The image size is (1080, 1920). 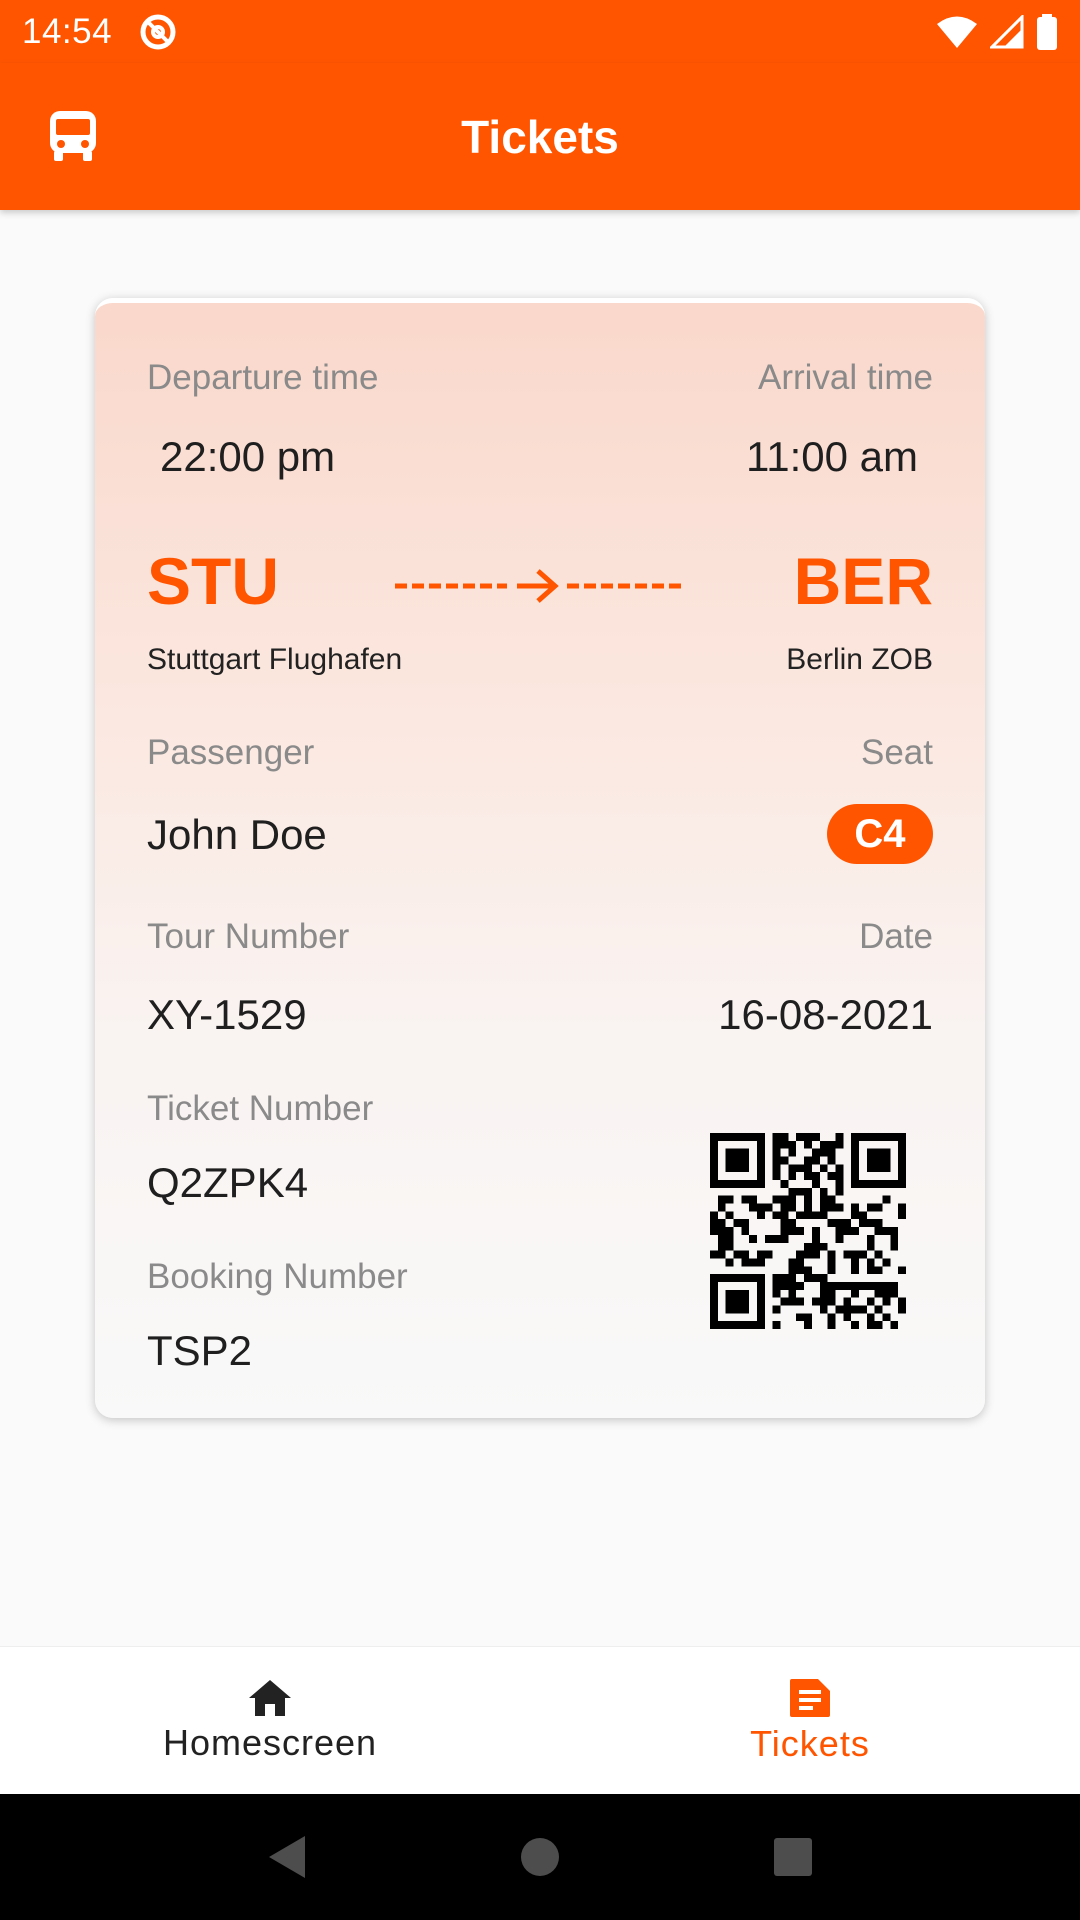 I want to click on status-bar: 14:54, so click(x=540, y=31).